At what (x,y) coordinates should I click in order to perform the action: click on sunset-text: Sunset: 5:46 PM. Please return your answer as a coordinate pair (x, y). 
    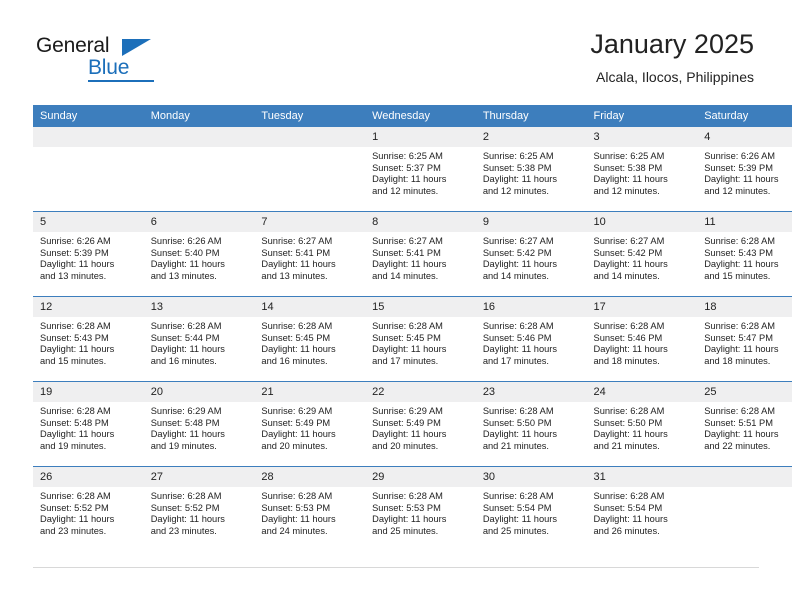
    Looking at the image, I should click on (517, 337).